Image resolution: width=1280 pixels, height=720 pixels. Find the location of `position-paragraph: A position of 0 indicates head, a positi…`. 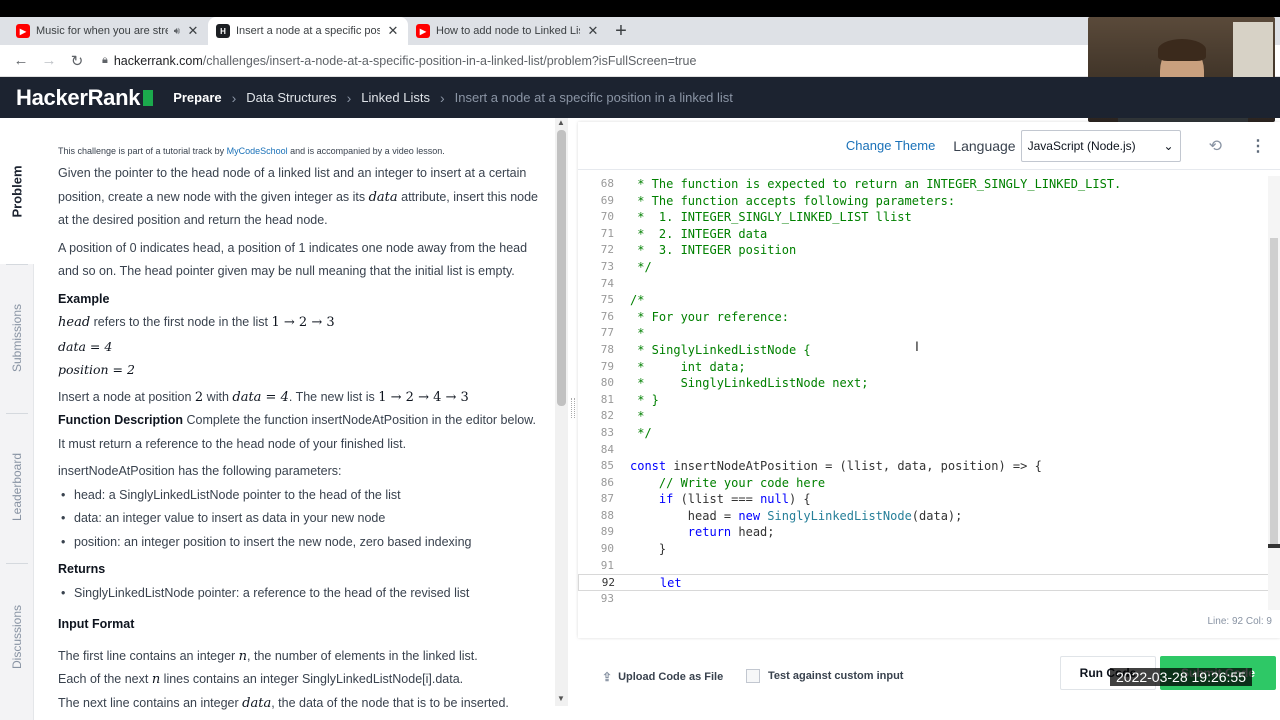

position-paragraph: A position of 0 indicates head, a positi… is located at coordinates (293, 259).